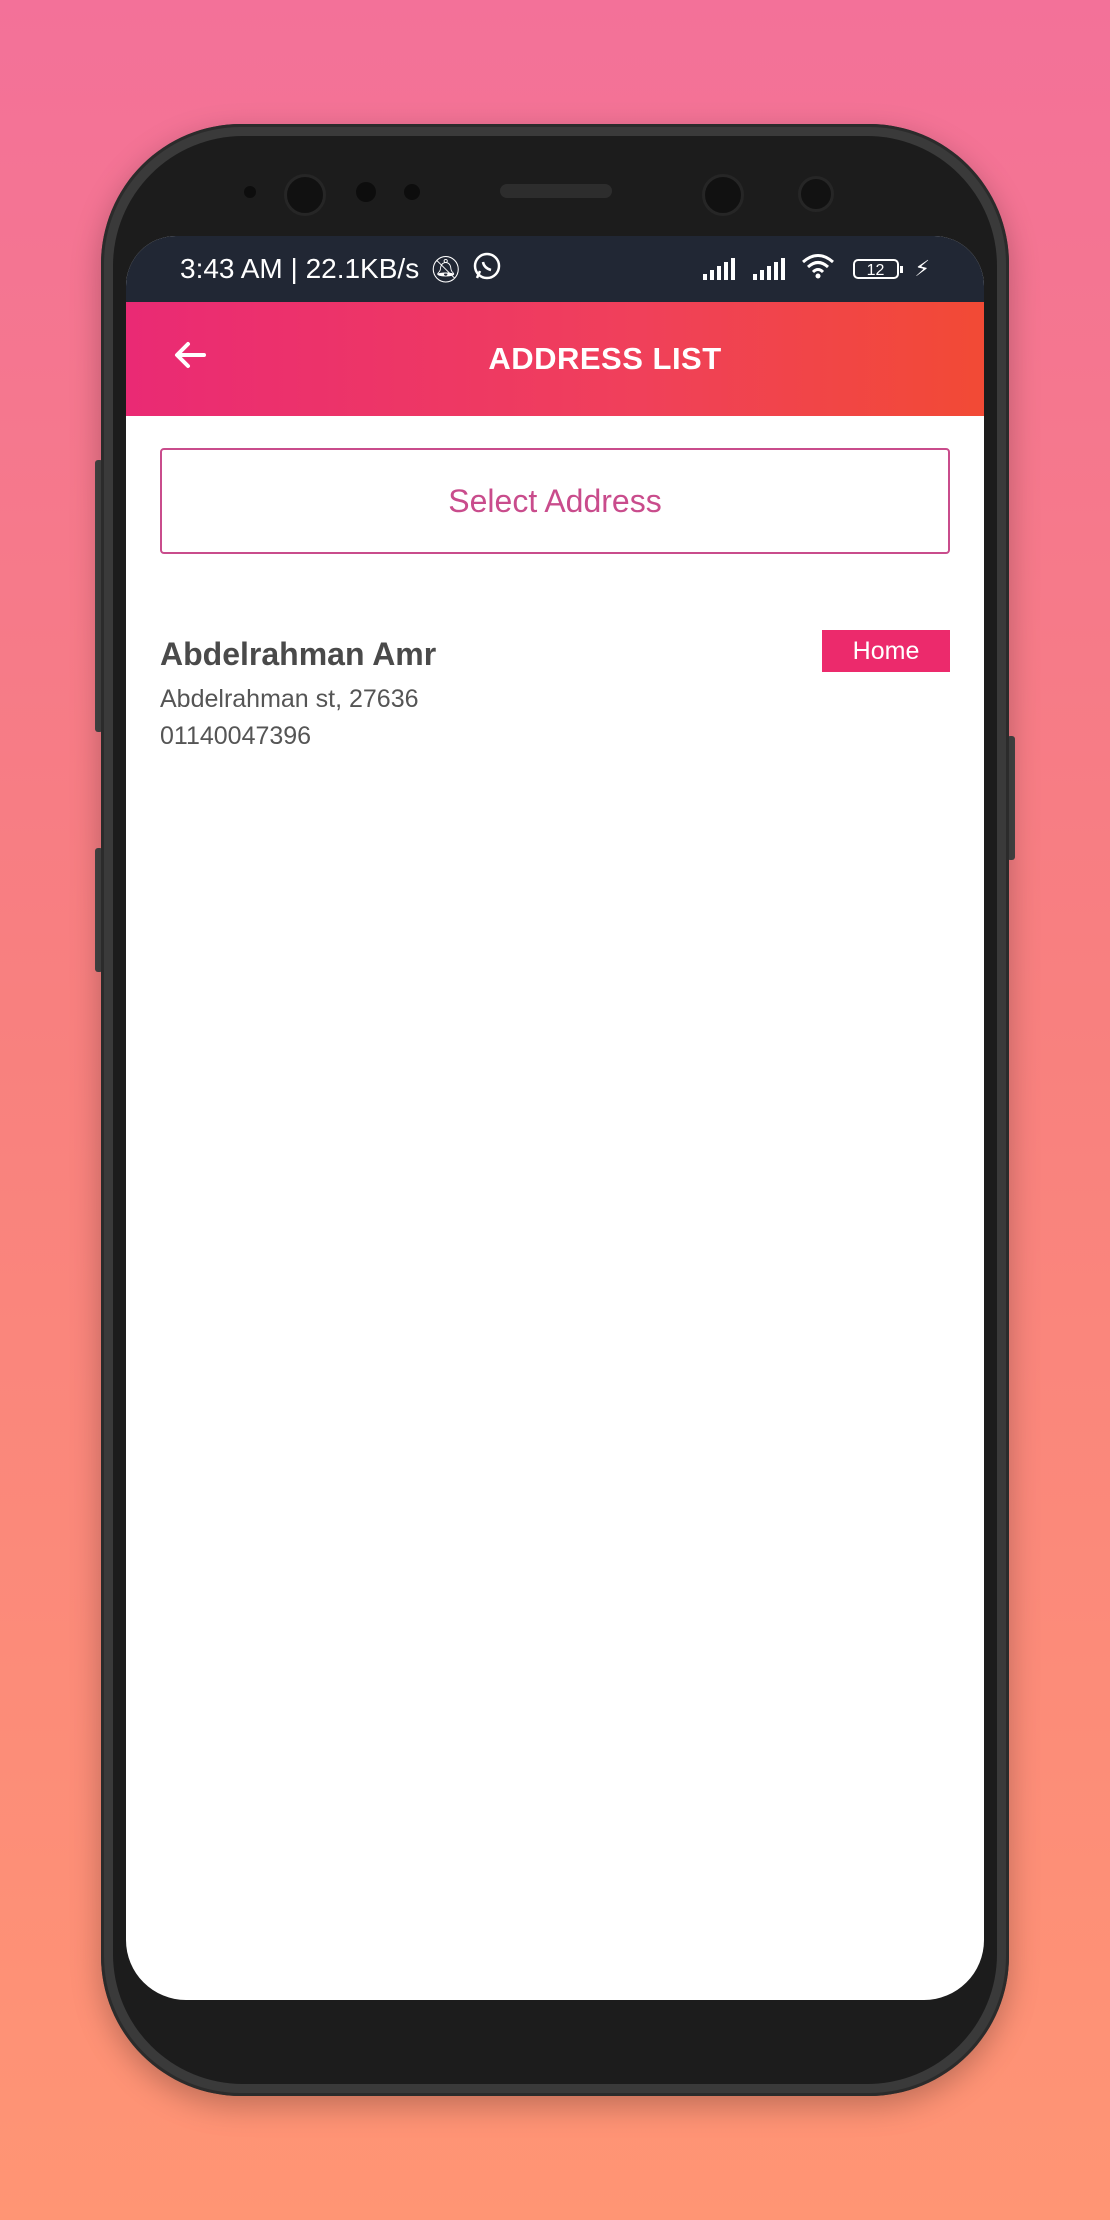 This screenshot has width=1110, height=2220. I want to click on select-address-button: Select Address, so click(555, 501).